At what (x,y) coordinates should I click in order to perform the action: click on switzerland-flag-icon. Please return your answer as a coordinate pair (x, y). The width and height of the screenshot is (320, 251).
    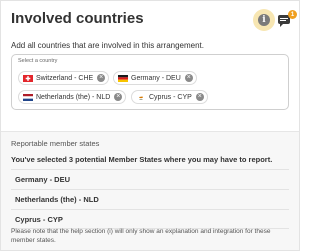
    Looking at the image, I should click on (28, 78).